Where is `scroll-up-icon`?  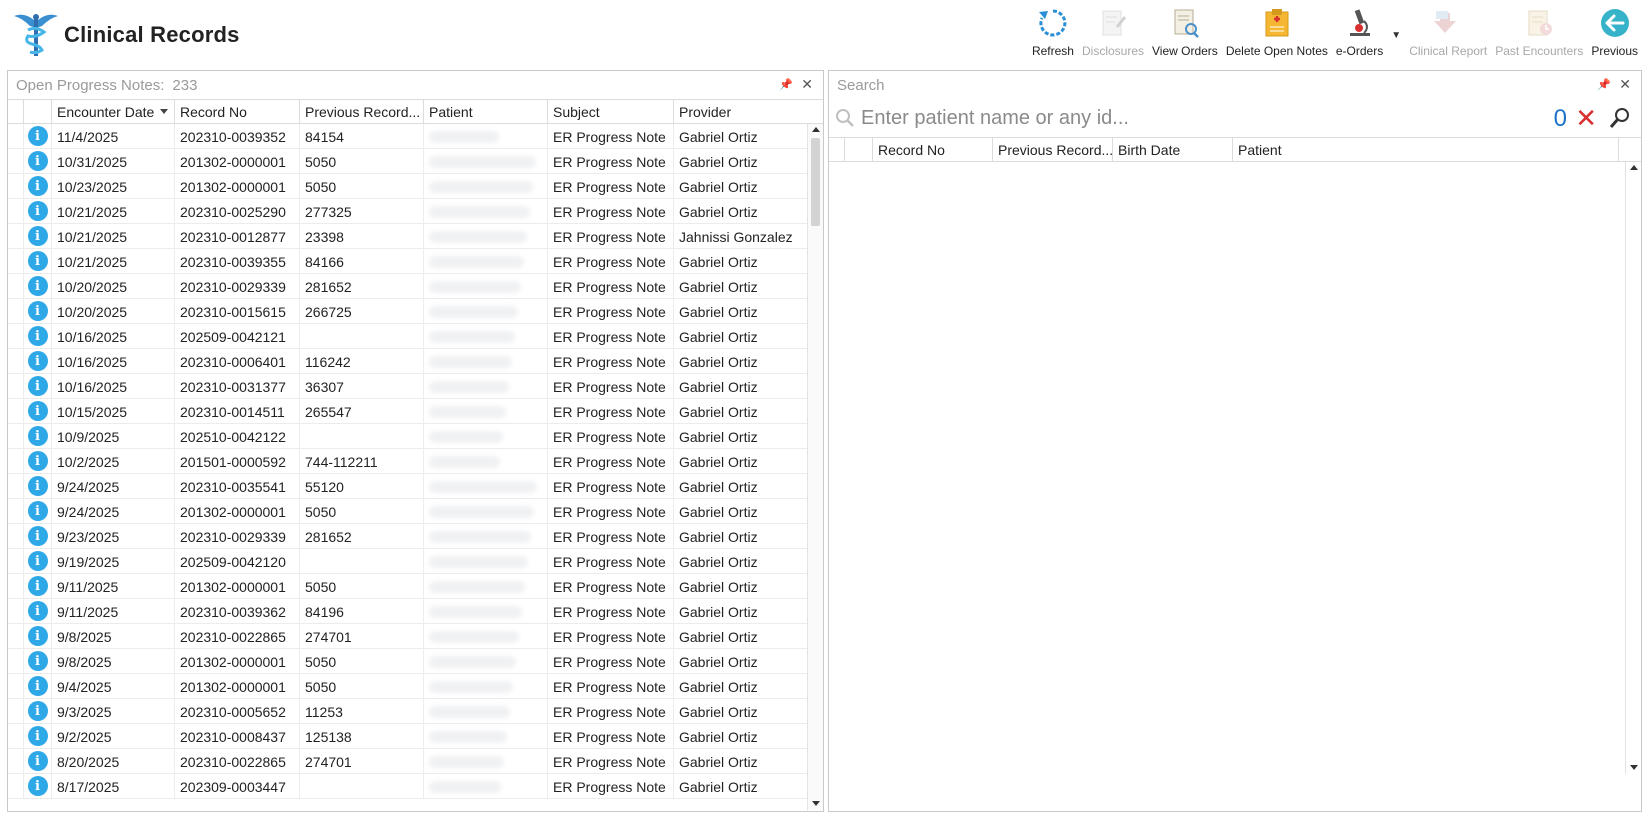 scroll-up-icon is located at coordinates (1634, 167).